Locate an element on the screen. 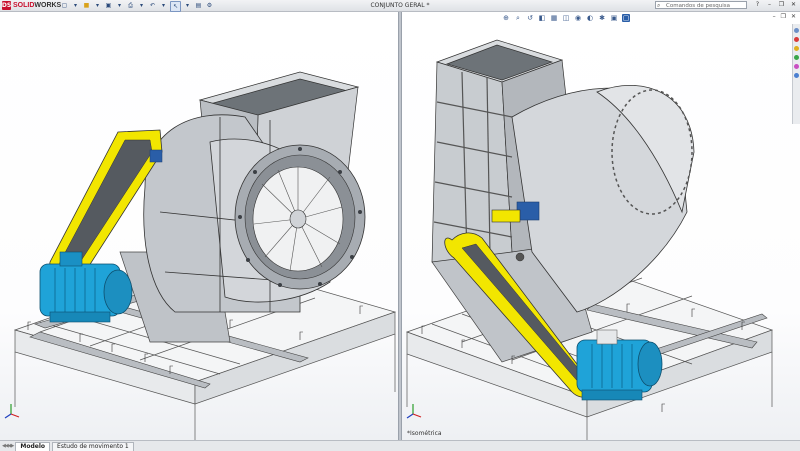 This screenshot has width=800, height=451. hide-show-icon: ◐ is located at coordinates (590, 18).